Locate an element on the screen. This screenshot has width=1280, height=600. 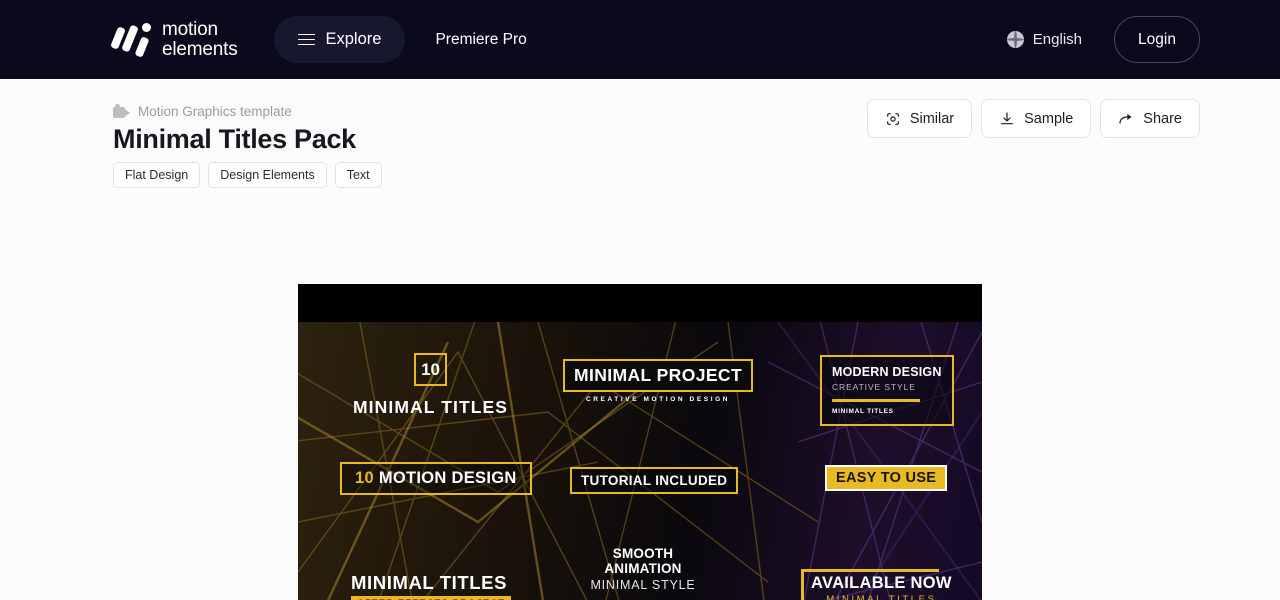
hamburger-icon is located at coordinates (306, 39).